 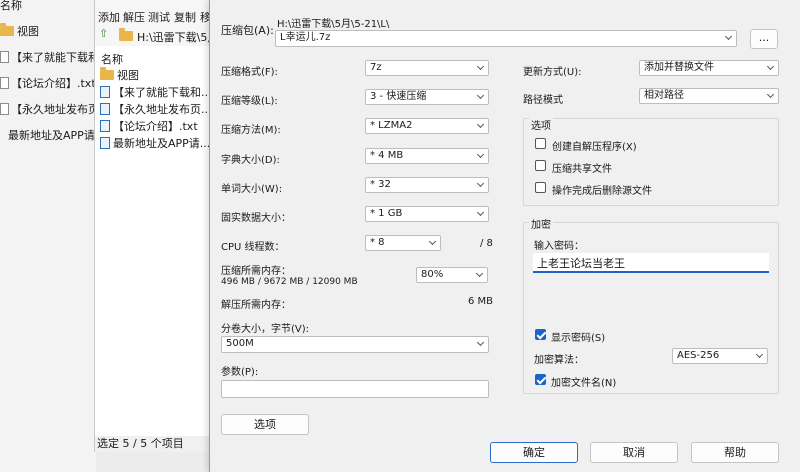 What do you see at coordinates (427, 214) in the screenshot?
I see `solid-block-select: * 1 GB` at bounding box center [427, 214].